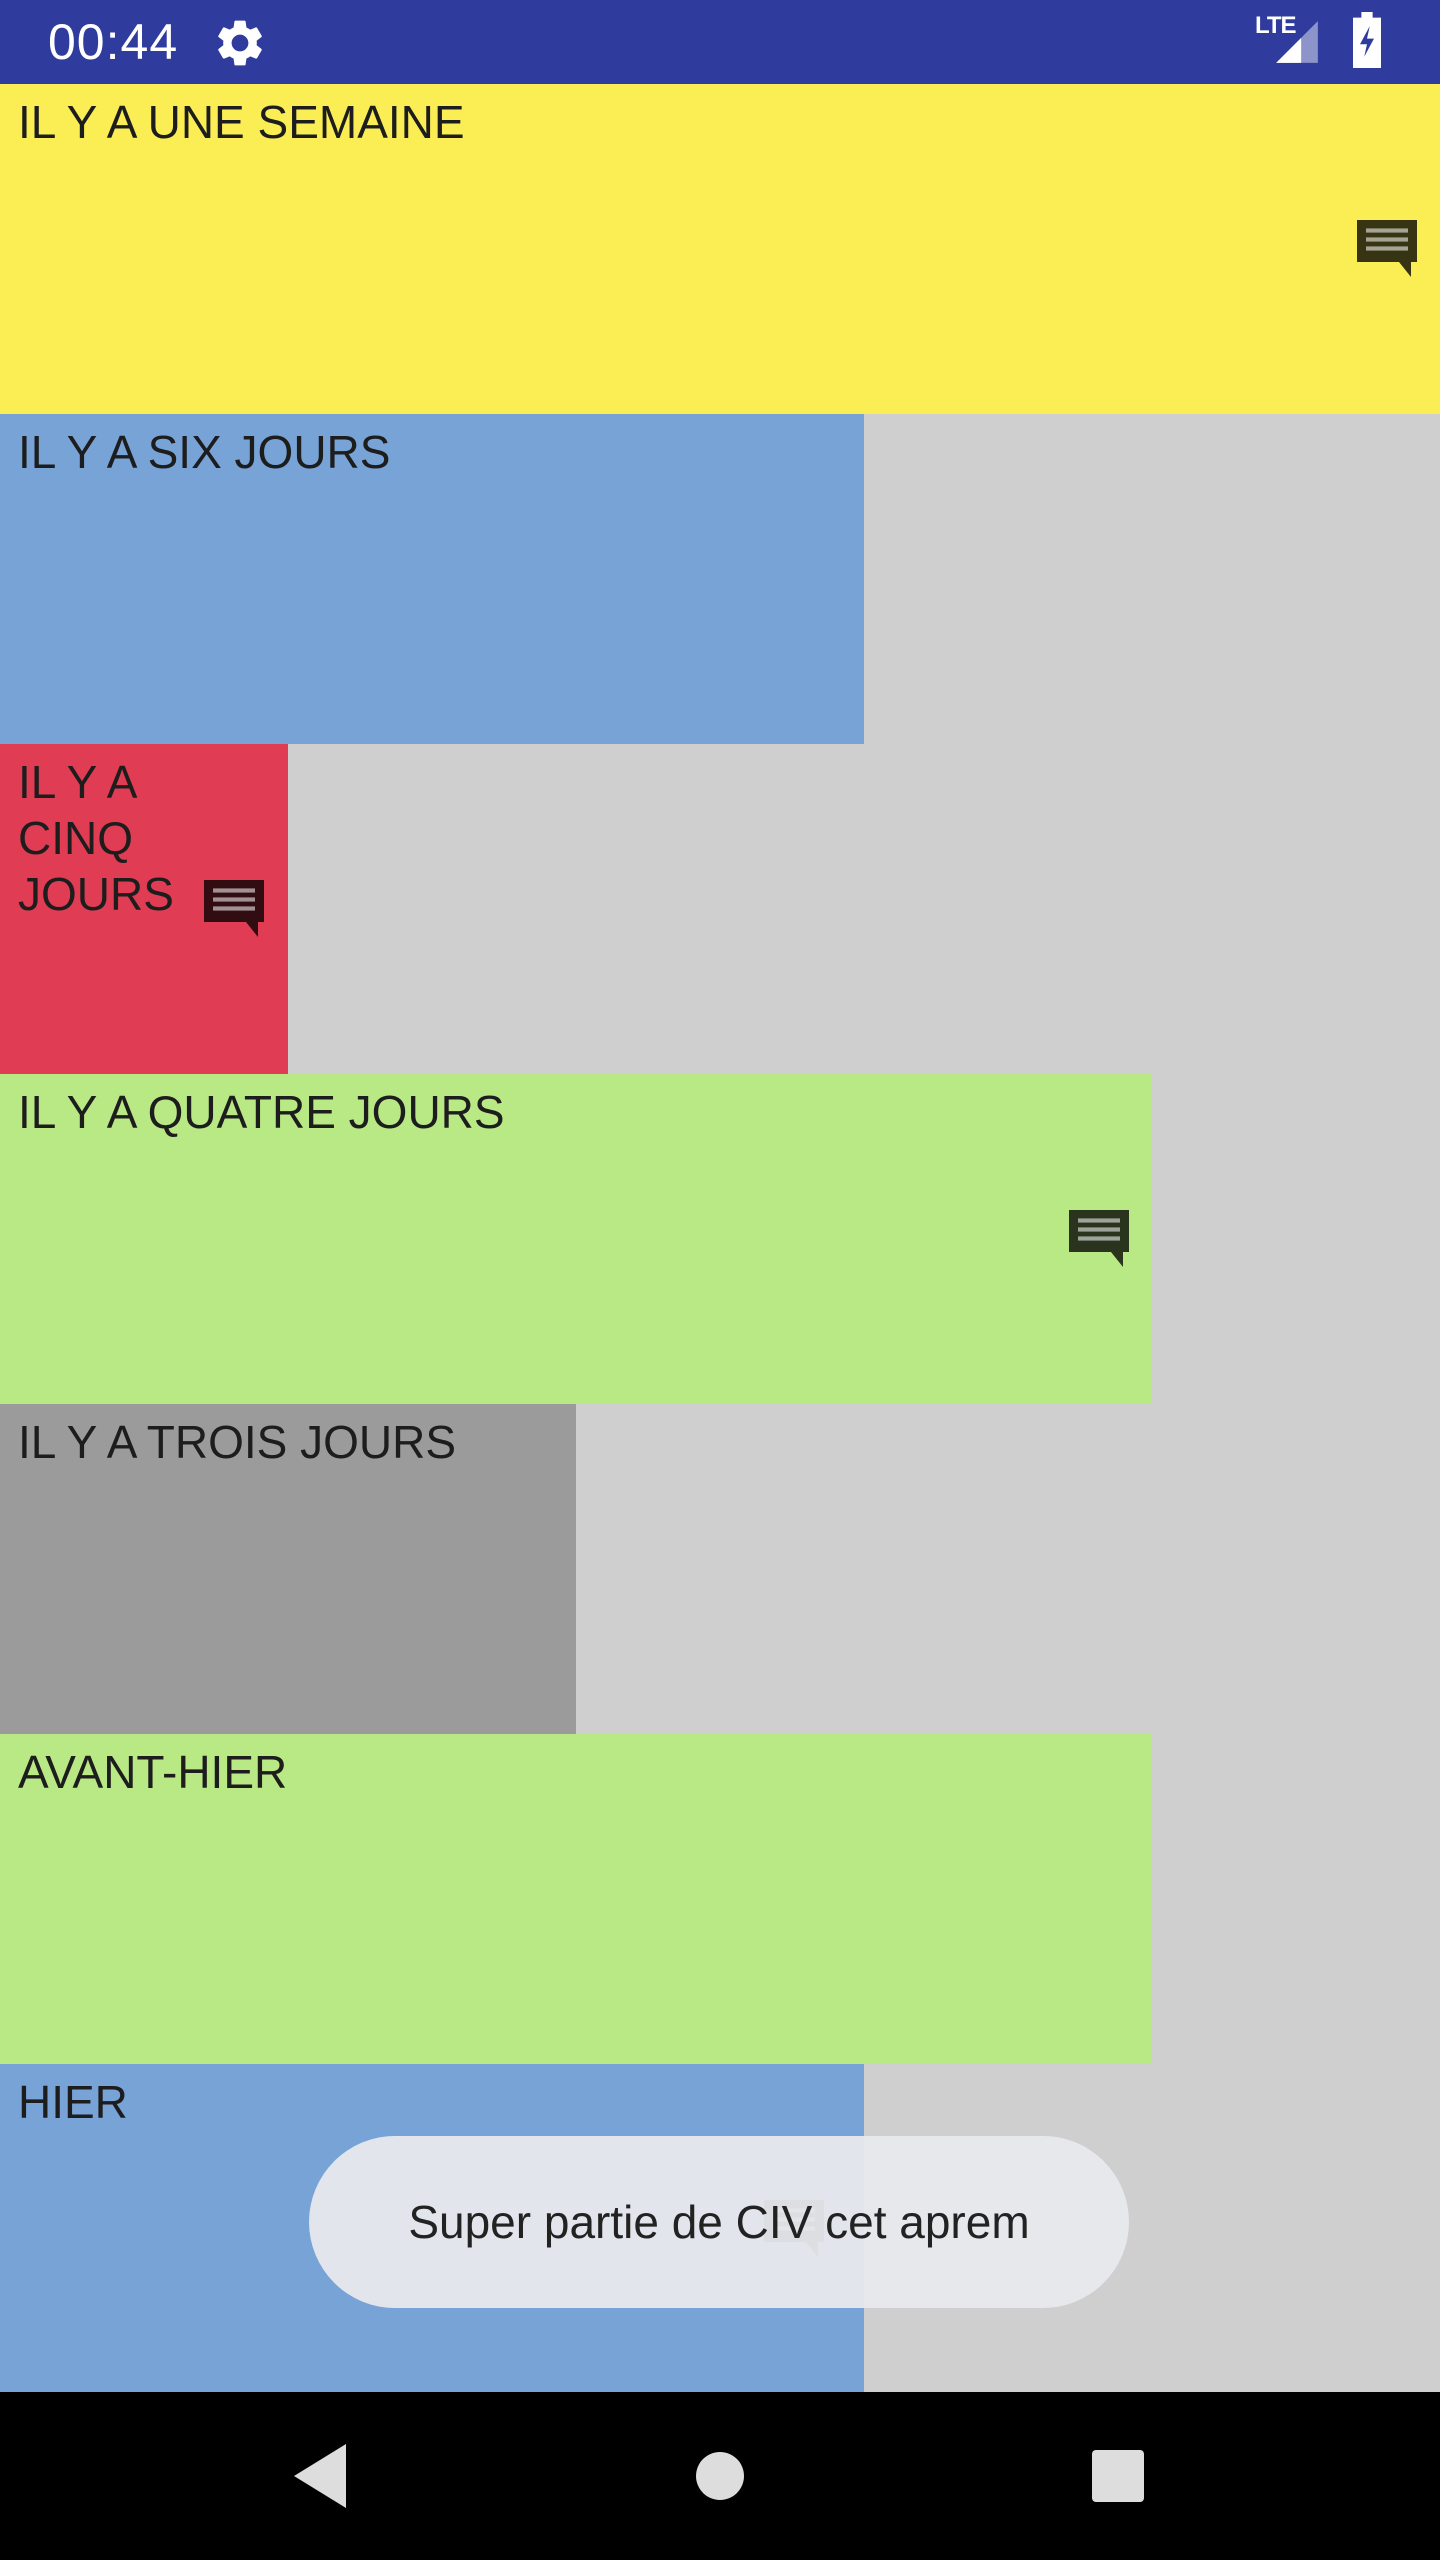 The height and width of the screenshot is (2560, 1440). What do you see at coordinates (576, 1239) in the screenshot?
I see `day-bar: IL Y A QUATRE JOURS` at bounding box center [576, 1239].